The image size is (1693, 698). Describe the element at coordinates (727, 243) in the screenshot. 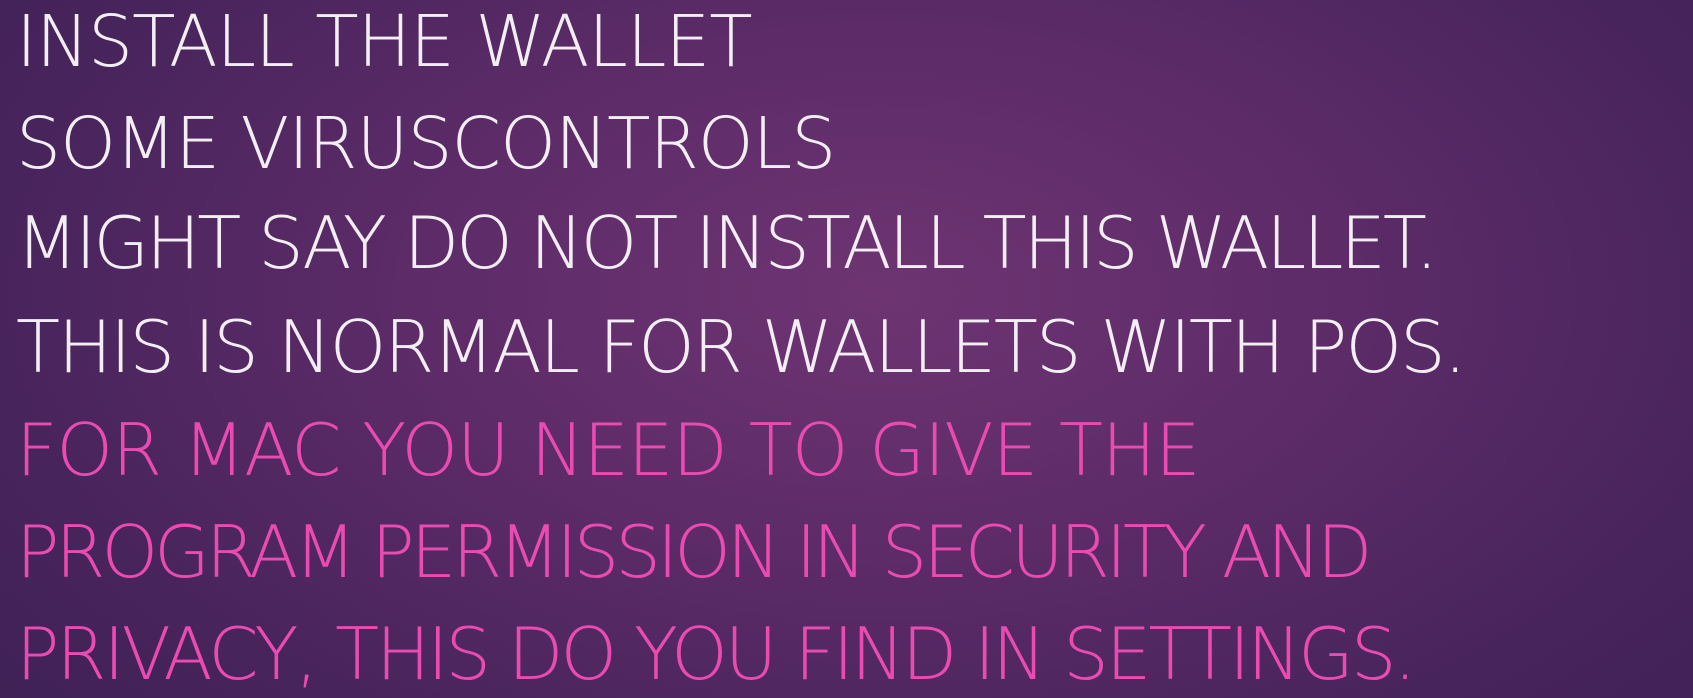

I see `do-not-install-warning-line: MIGHT SAY DO NOT INSTALL THIS WALLET.` at that location.